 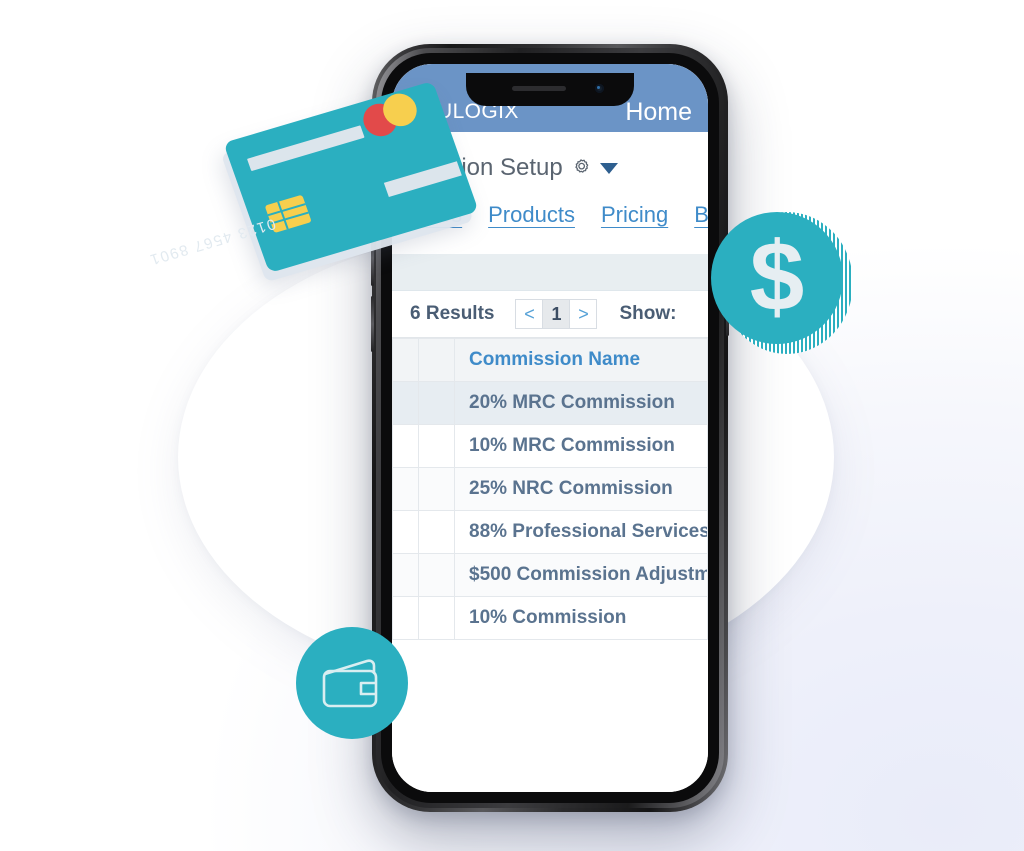 I want to click on column-header-actions, so click(x=436, y=360).